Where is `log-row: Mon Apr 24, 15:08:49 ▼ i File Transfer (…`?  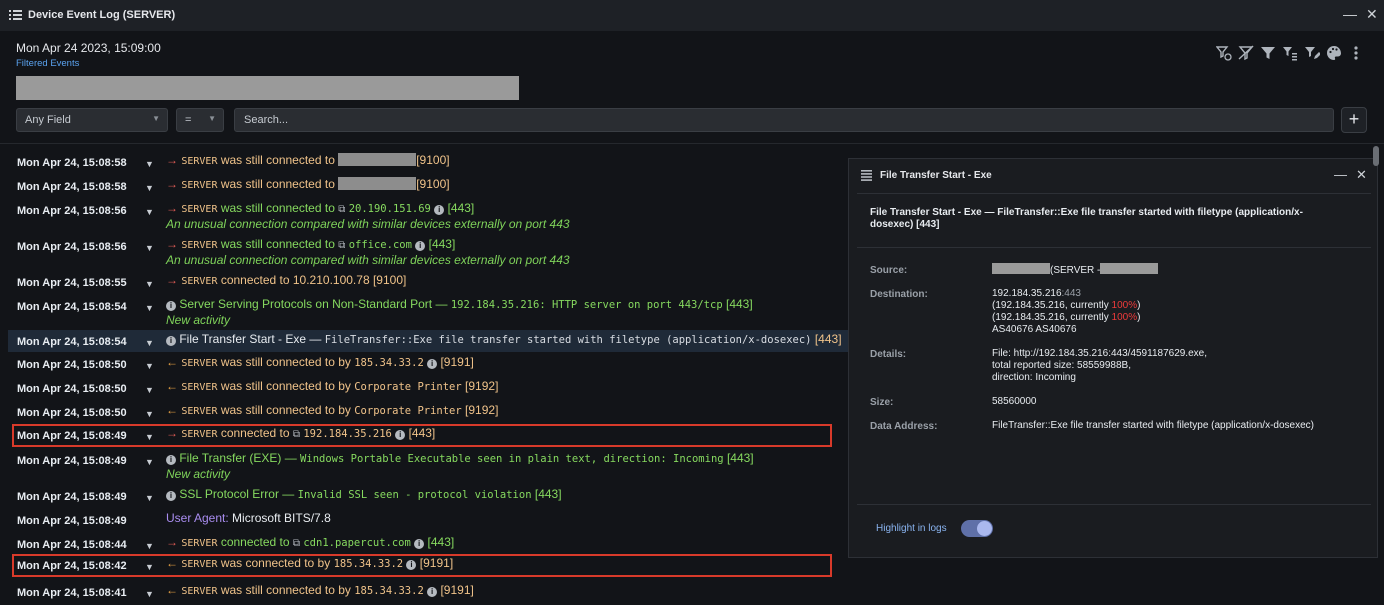
log-row: Mon Apr 24, 15:08:49 ▼ i File Transfer (… is located at coordinates (428, 466).